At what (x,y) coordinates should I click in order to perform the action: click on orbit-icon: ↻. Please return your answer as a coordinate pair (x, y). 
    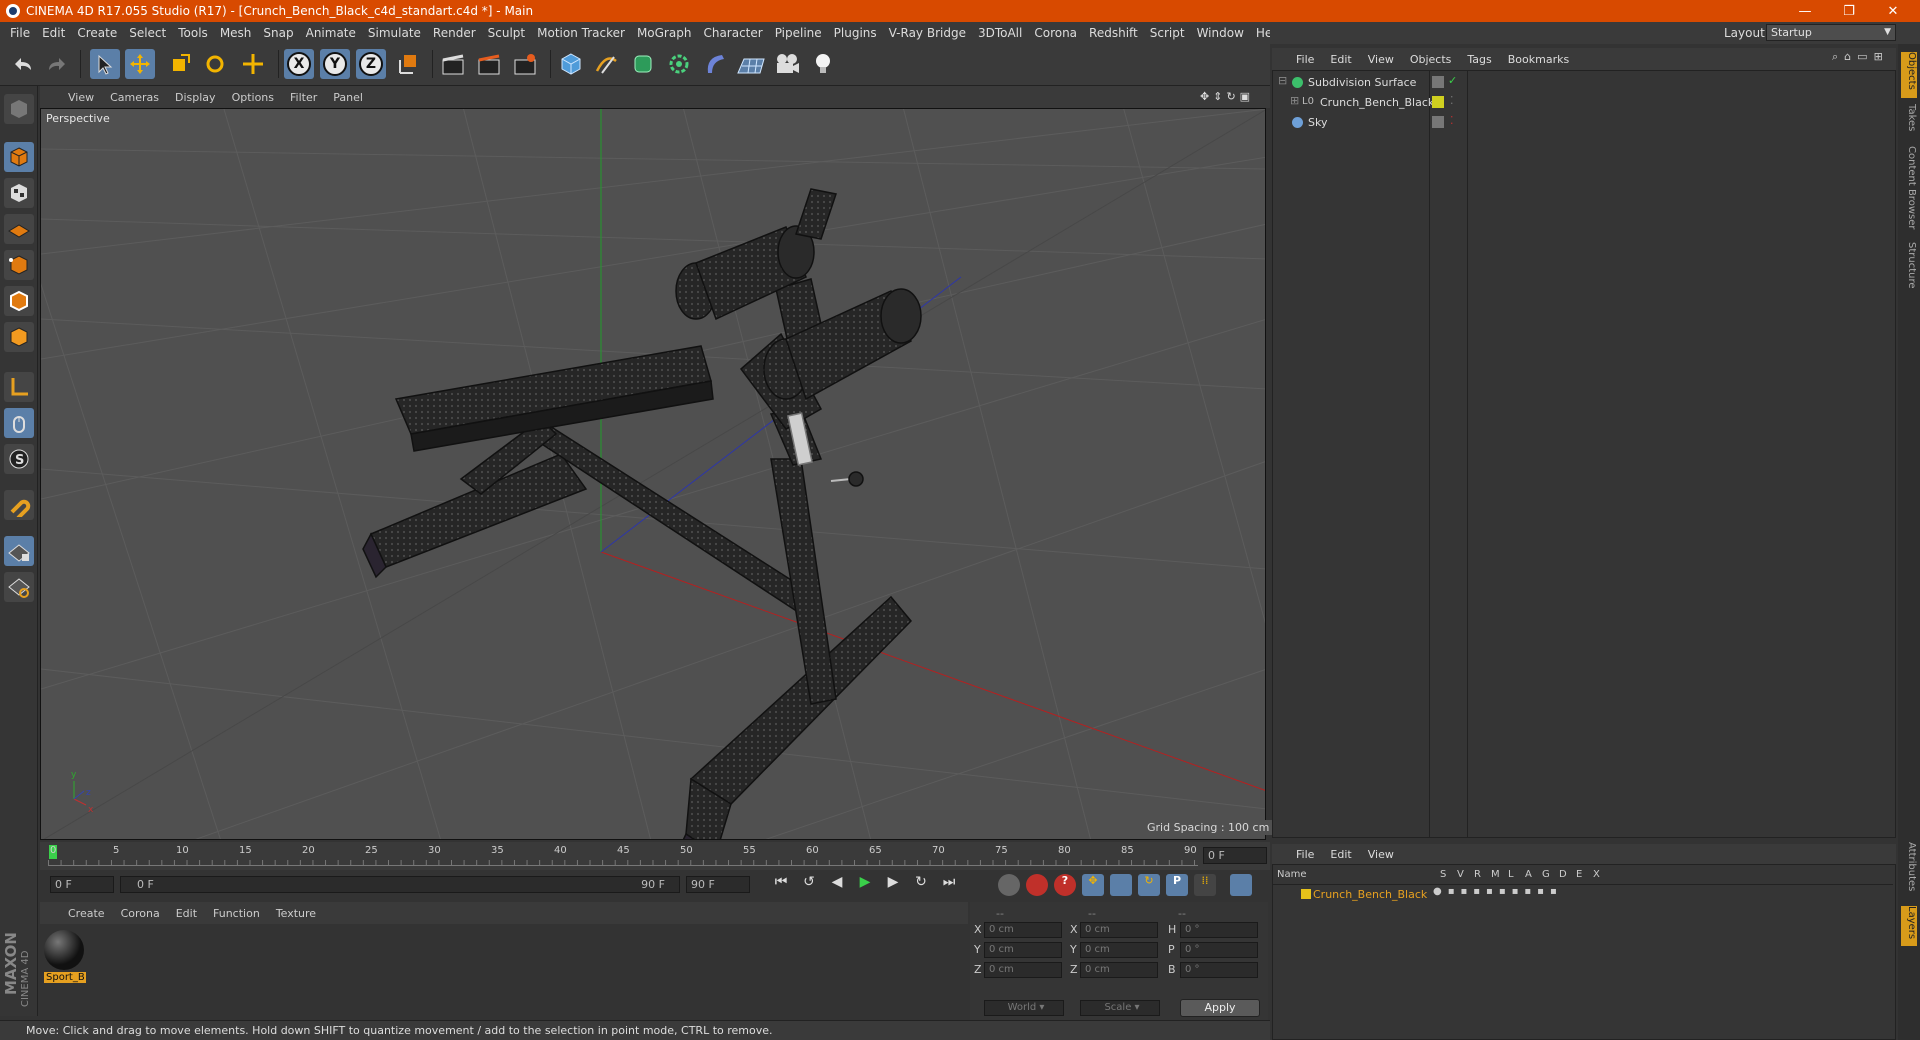
    Looking at the image, I should click on (1230, 98).